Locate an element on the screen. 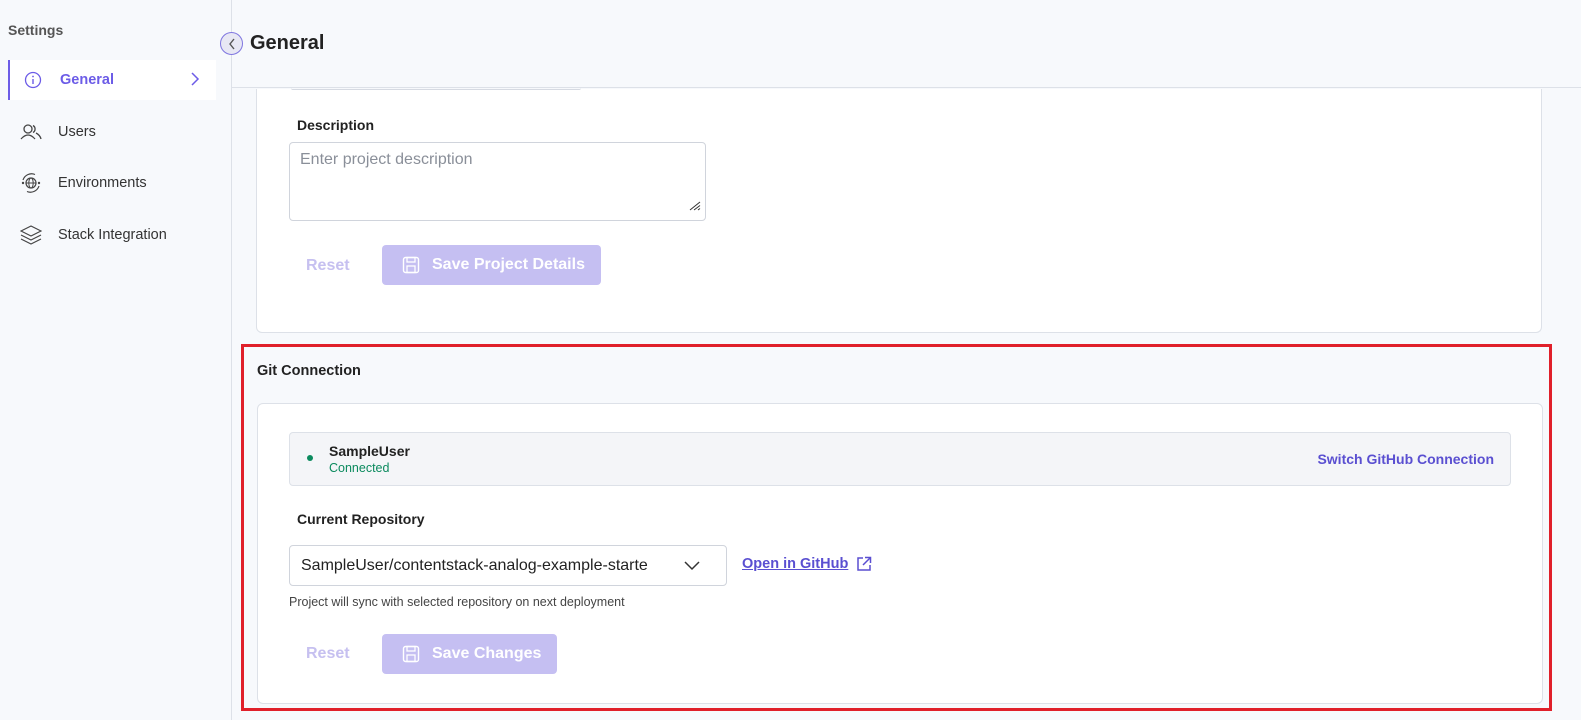 The image size is (1581, 720). page-title: General is located at coordinates (287, 43).